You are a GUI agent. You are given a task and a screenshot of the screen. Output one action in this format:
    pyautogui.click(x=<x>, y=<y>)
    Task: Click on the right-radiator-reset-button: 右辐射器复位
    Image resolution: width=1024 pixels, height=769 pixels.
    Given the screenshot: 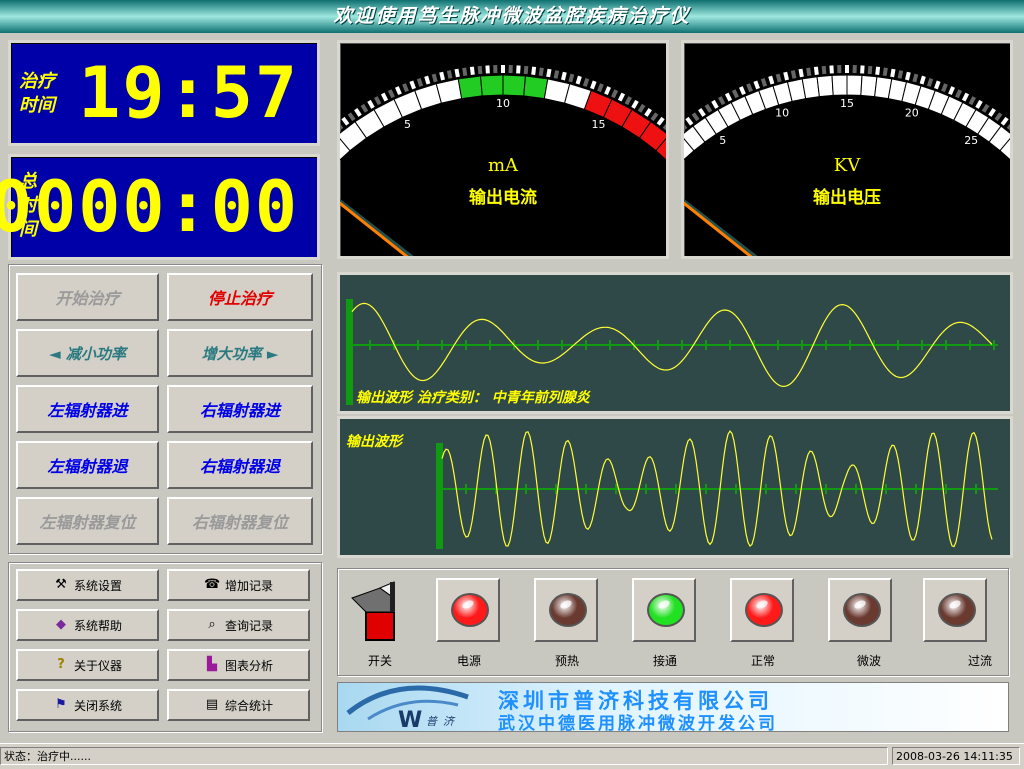 What is the action you would take?
    pyautogui.click(x=240, y=521)
    